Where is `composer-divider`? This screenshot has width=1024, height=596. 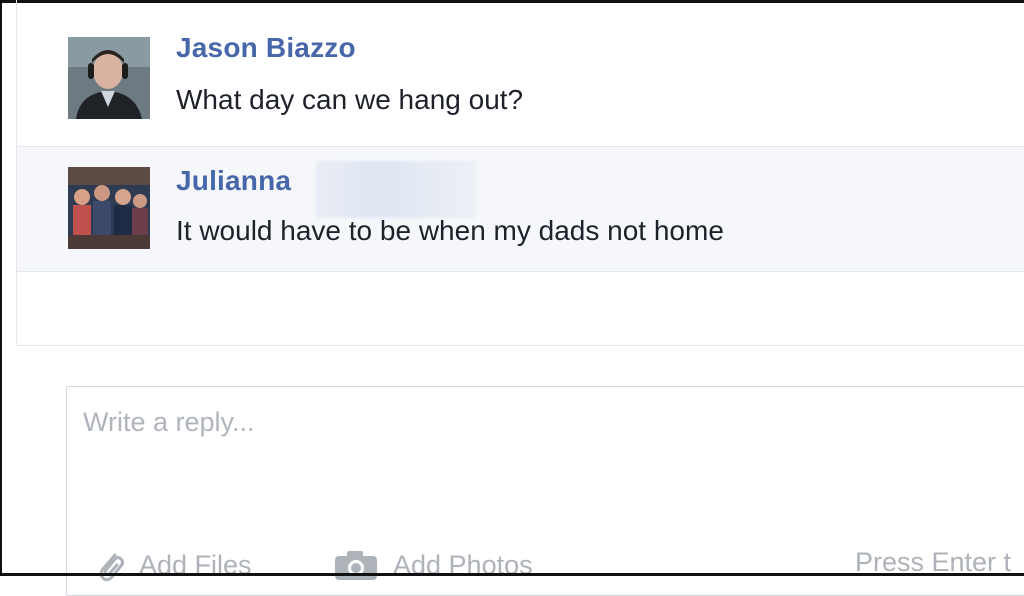
composer-divider is located at coordinates (520, 345).